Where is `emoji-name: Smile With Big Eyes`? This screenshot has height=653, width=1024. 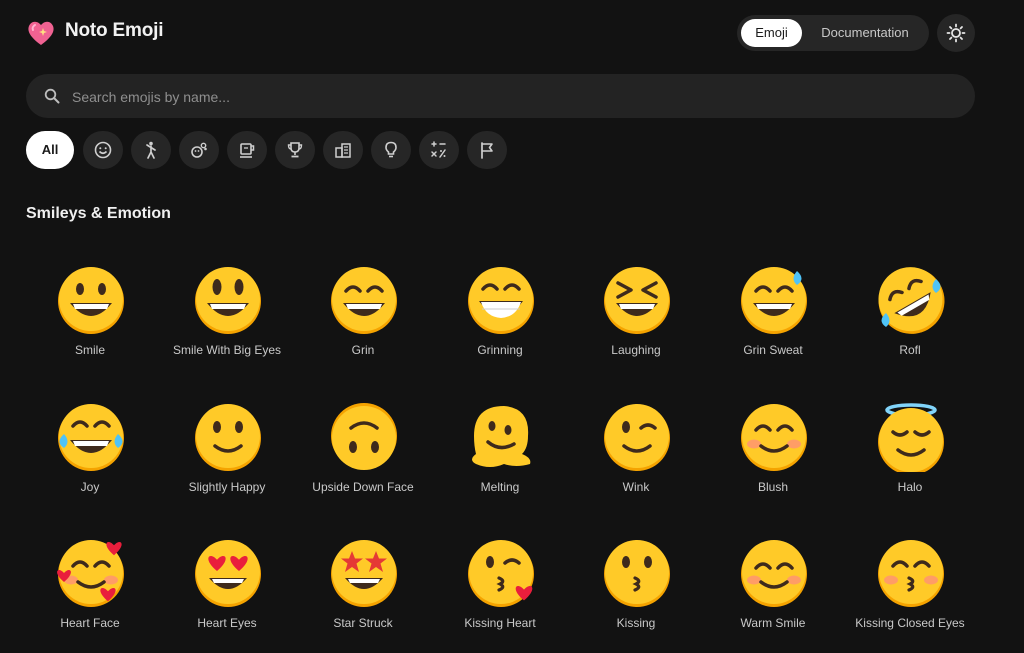
emoji-name: Smile With Big Eyes is located at coordinates (227, 350).